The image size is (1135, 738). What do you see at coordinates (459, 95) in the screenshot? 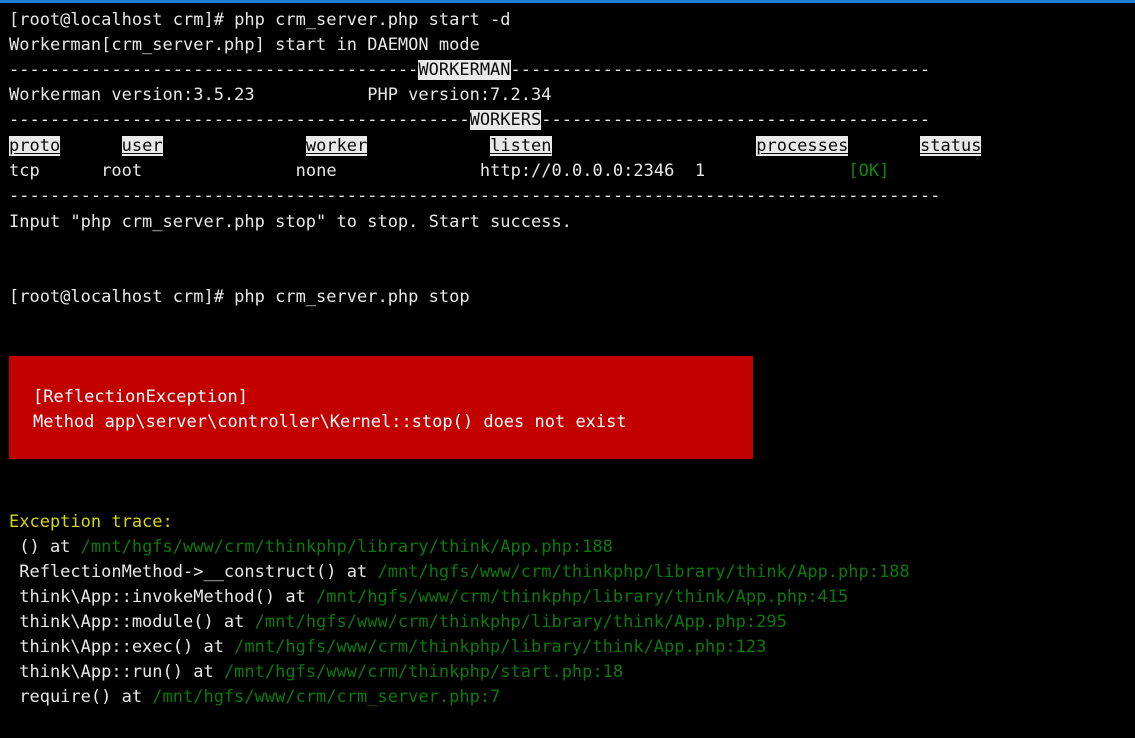
I see `php-version: PHP version:7.2.34` at bounding box center [459, 95].